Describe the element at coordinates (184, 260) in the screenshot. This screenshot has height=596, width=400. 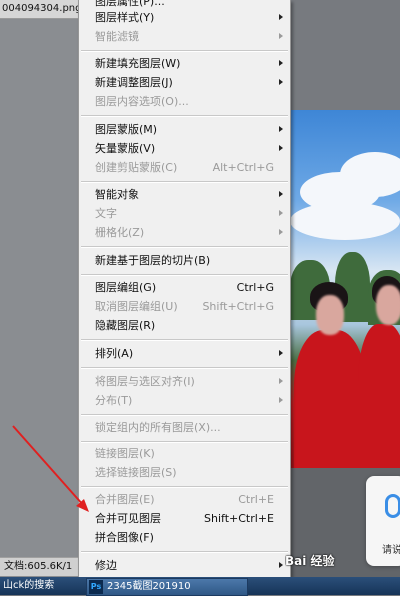
I see `menu-item-new-layer-based-slice: 新建基于图层的切片(B)` at that location.